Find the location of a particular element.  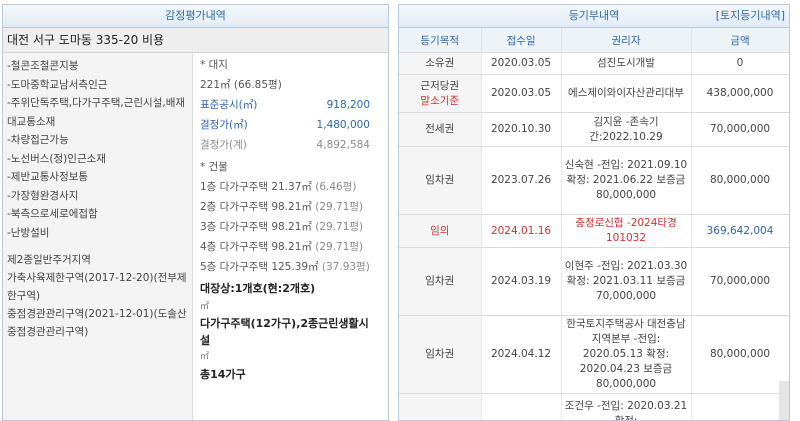

holder-cell: 섬진도시개발 is located at coordinates (626, 64).